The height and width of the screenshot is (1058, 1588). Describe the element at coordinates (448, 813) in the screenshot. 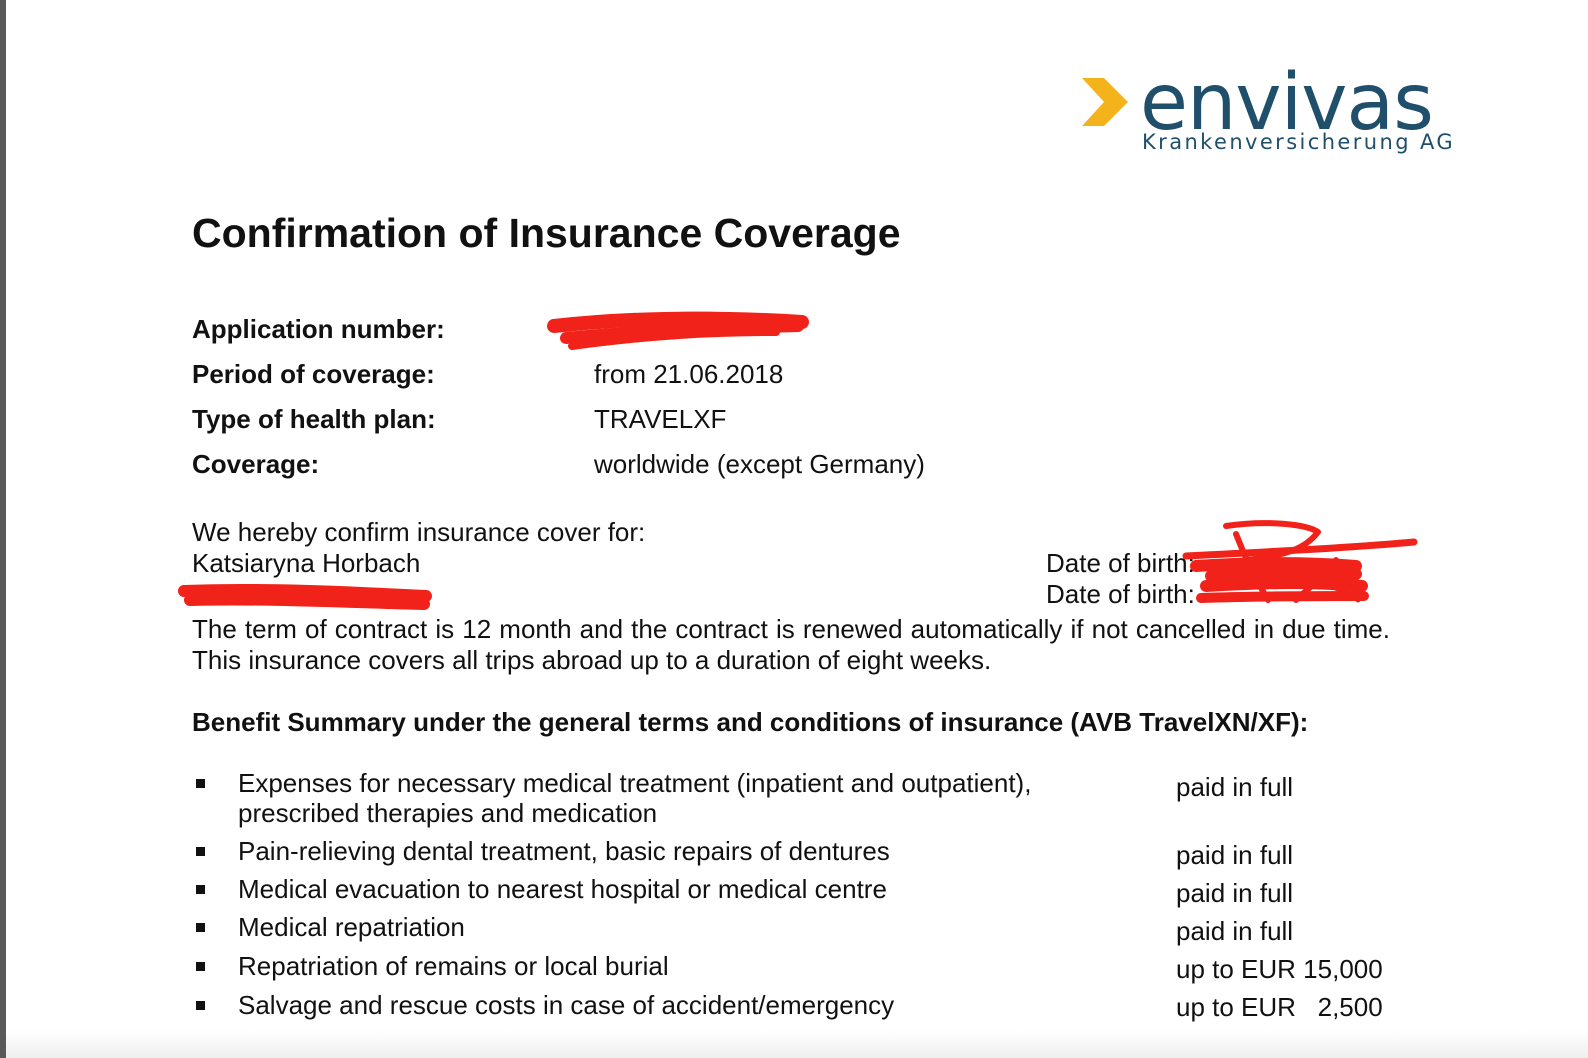

I see `benefit-line: prescribed therapies and medication` at that location.